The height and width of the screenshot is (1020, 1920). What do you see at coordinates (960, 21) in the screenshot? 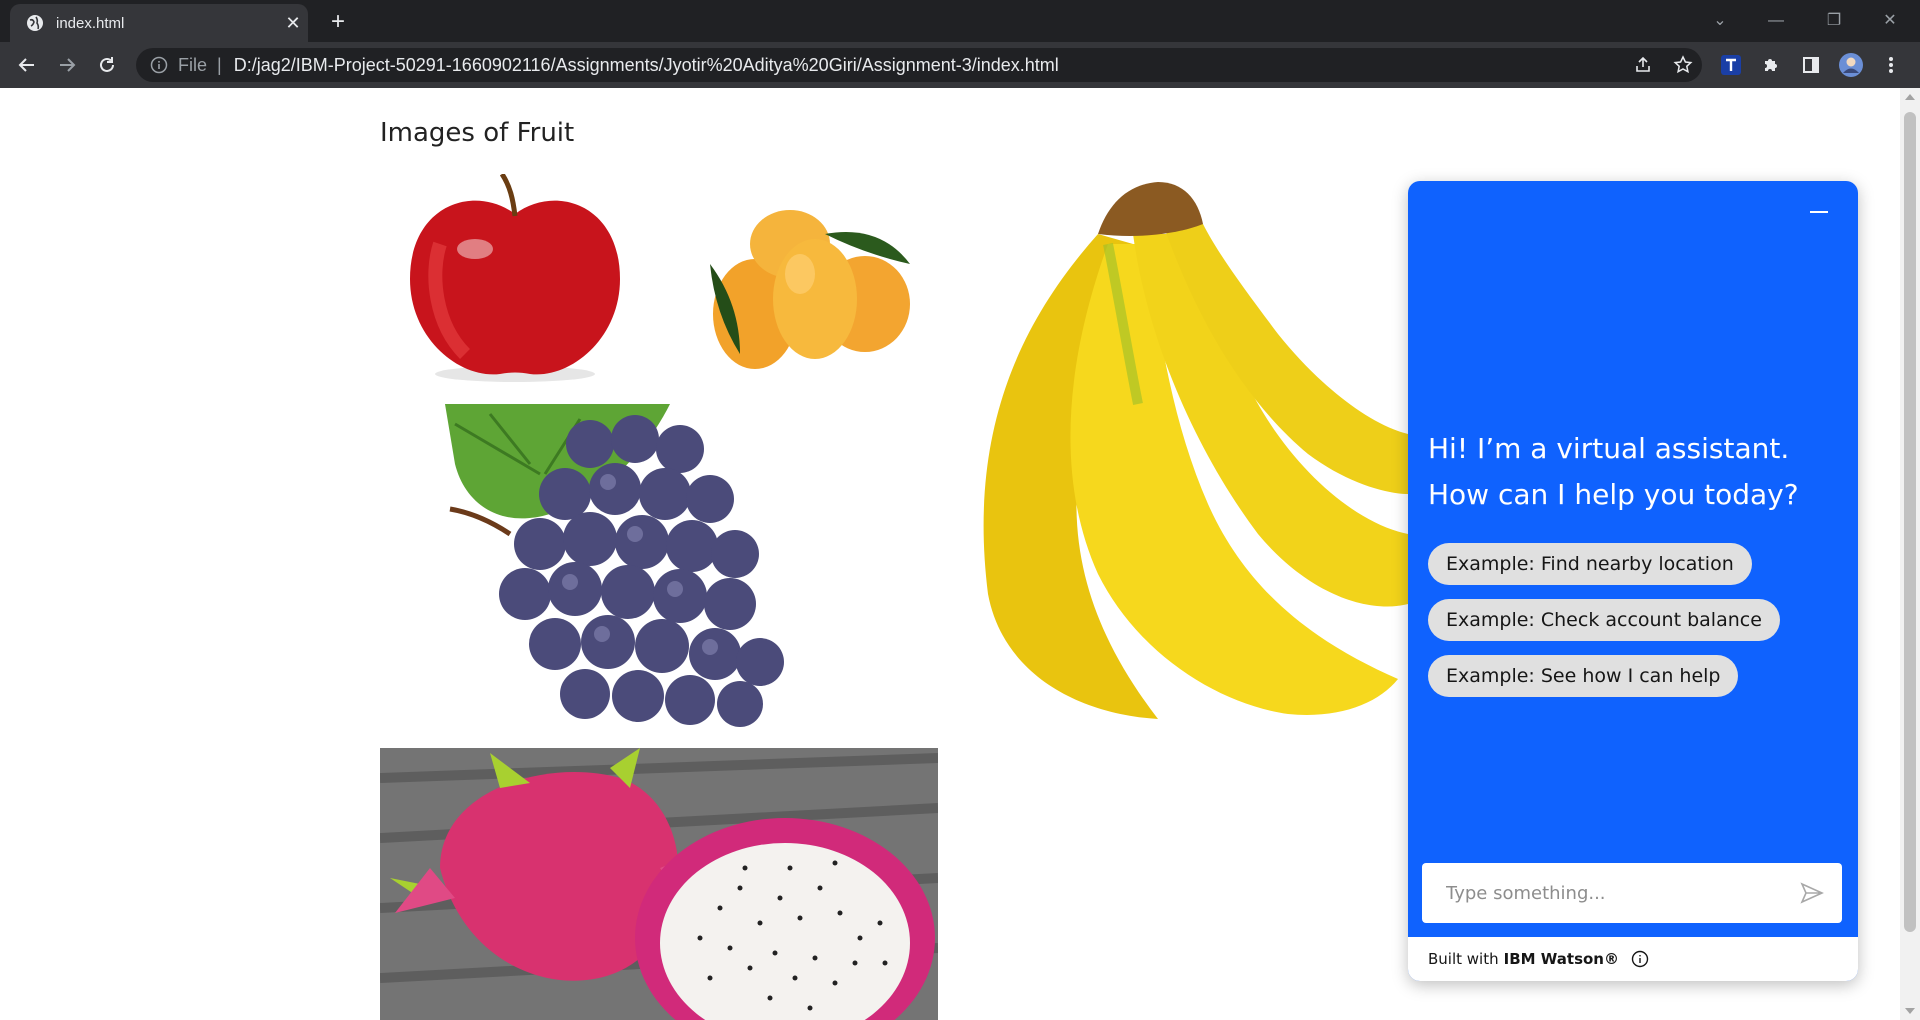
I see `tab-strip: index.html ✕ + ⌄ — ❐ ✕` at bounding box center [960, 21].